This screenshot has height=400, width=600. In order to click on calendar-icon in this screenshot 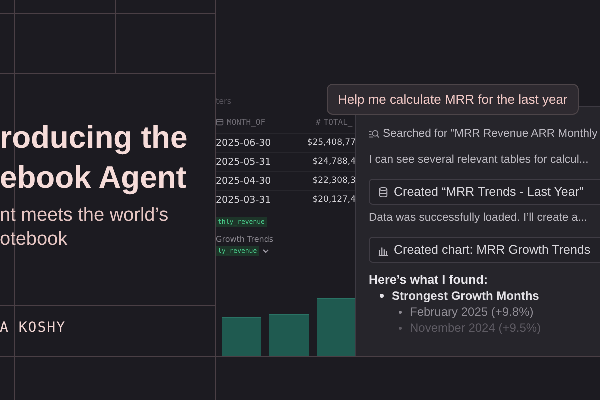, I will do `click(220, 122)`.